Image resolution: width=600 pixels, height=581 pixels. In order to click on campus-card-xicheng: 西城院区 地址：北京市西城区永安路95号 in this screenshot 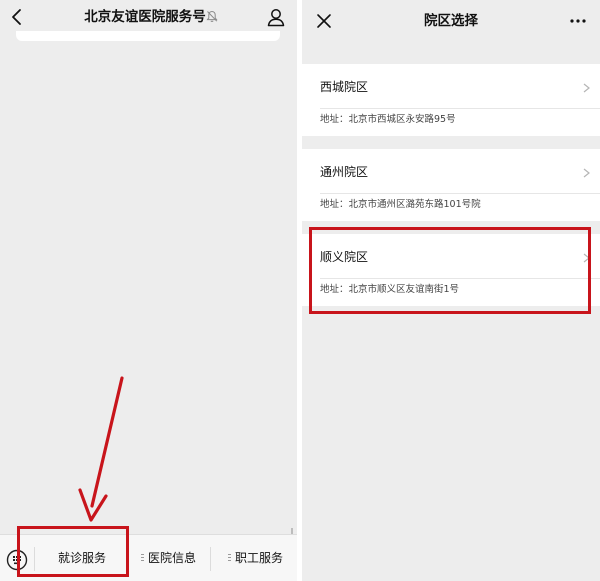, I will do `click(451, 100)`.